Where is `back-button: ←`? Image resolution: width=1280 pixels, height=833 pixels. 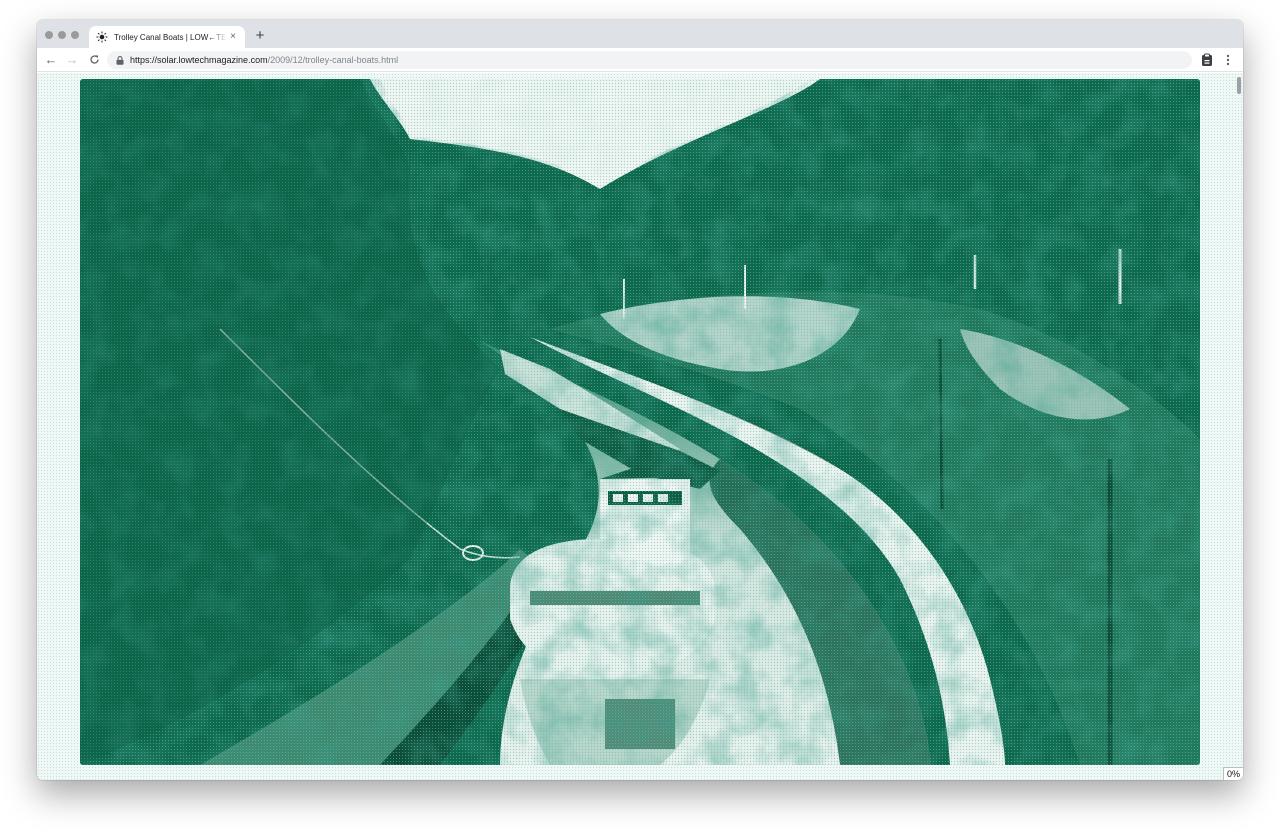
back-button: ← is located at coordinates (51, 60).